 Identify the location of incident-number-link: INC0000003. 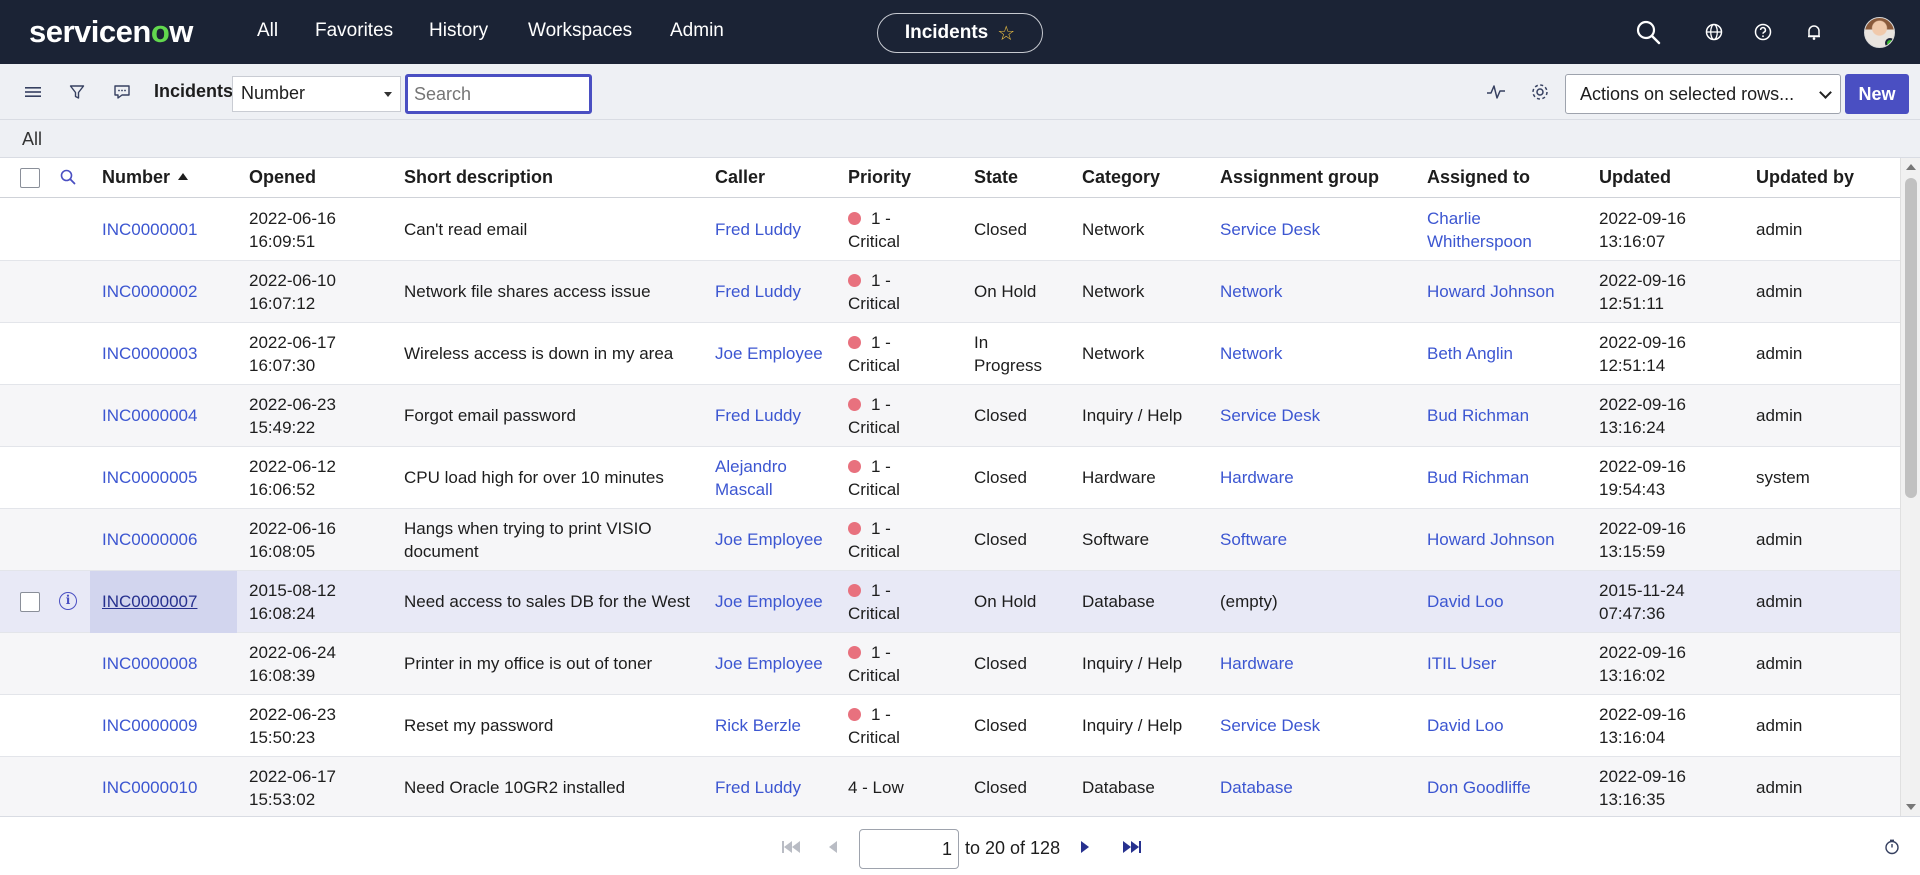
(149, 353).